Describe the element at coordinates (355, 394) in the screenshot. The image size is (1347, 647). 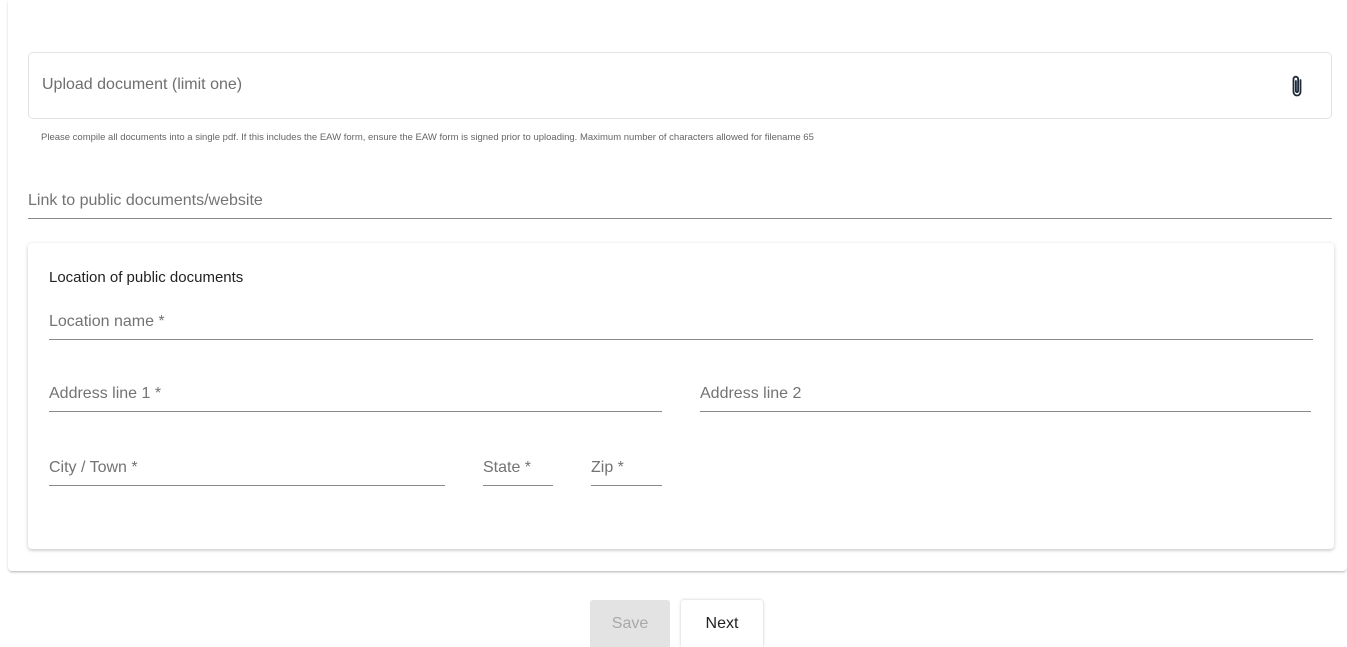
I see `address-line-1-input: Address line 1 *` at that location.